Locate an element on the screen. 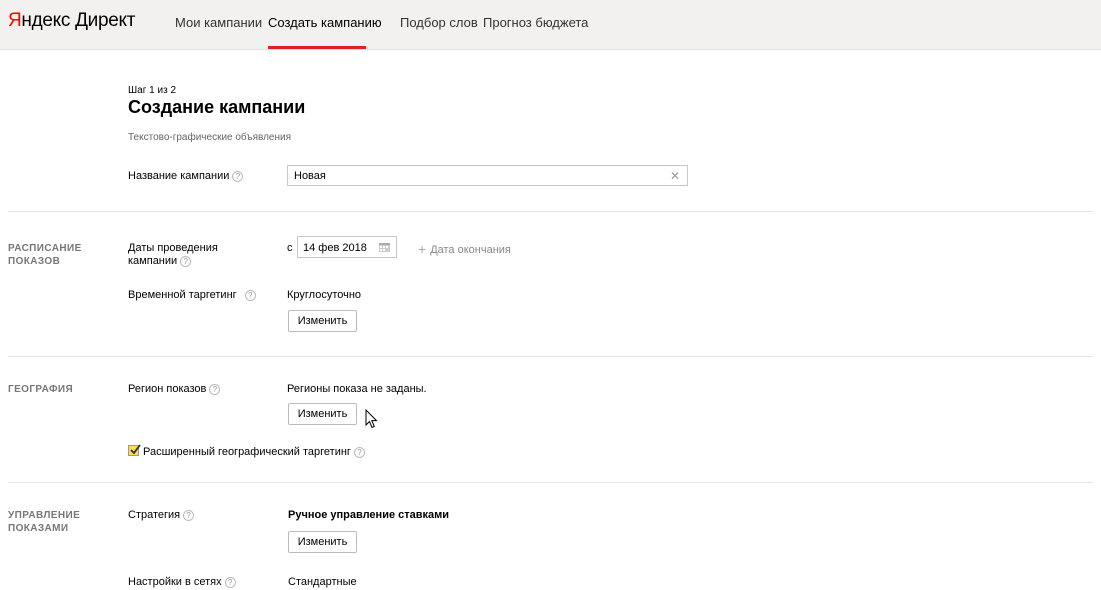  close-icon: ✕ is located at coordinates (675, 176).